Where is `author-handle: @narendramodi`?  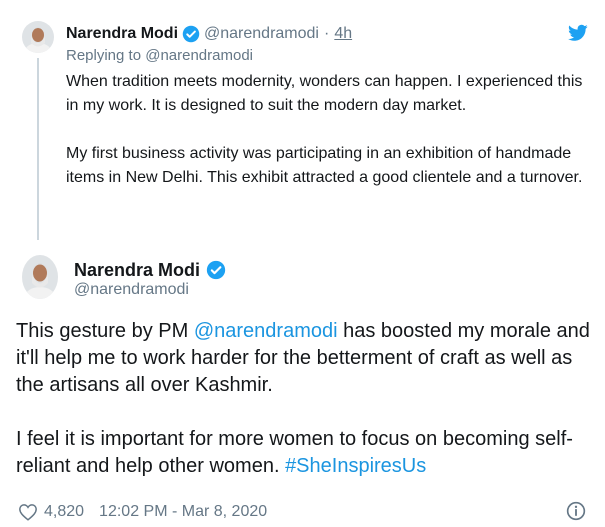
author-handle: @narendramodi is located at coordinates (131, 290).